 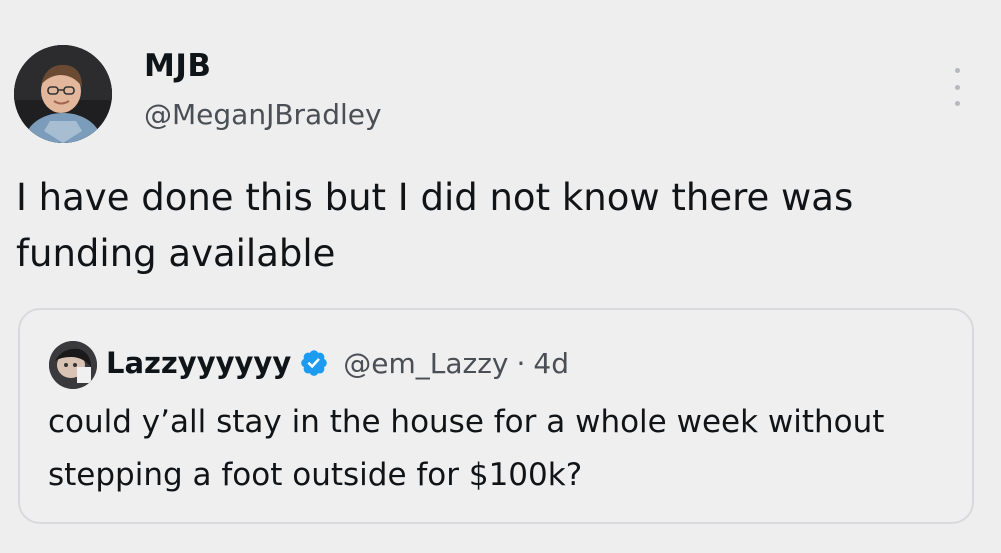 I want to click on author-avatar, so click(x=63, y=94).